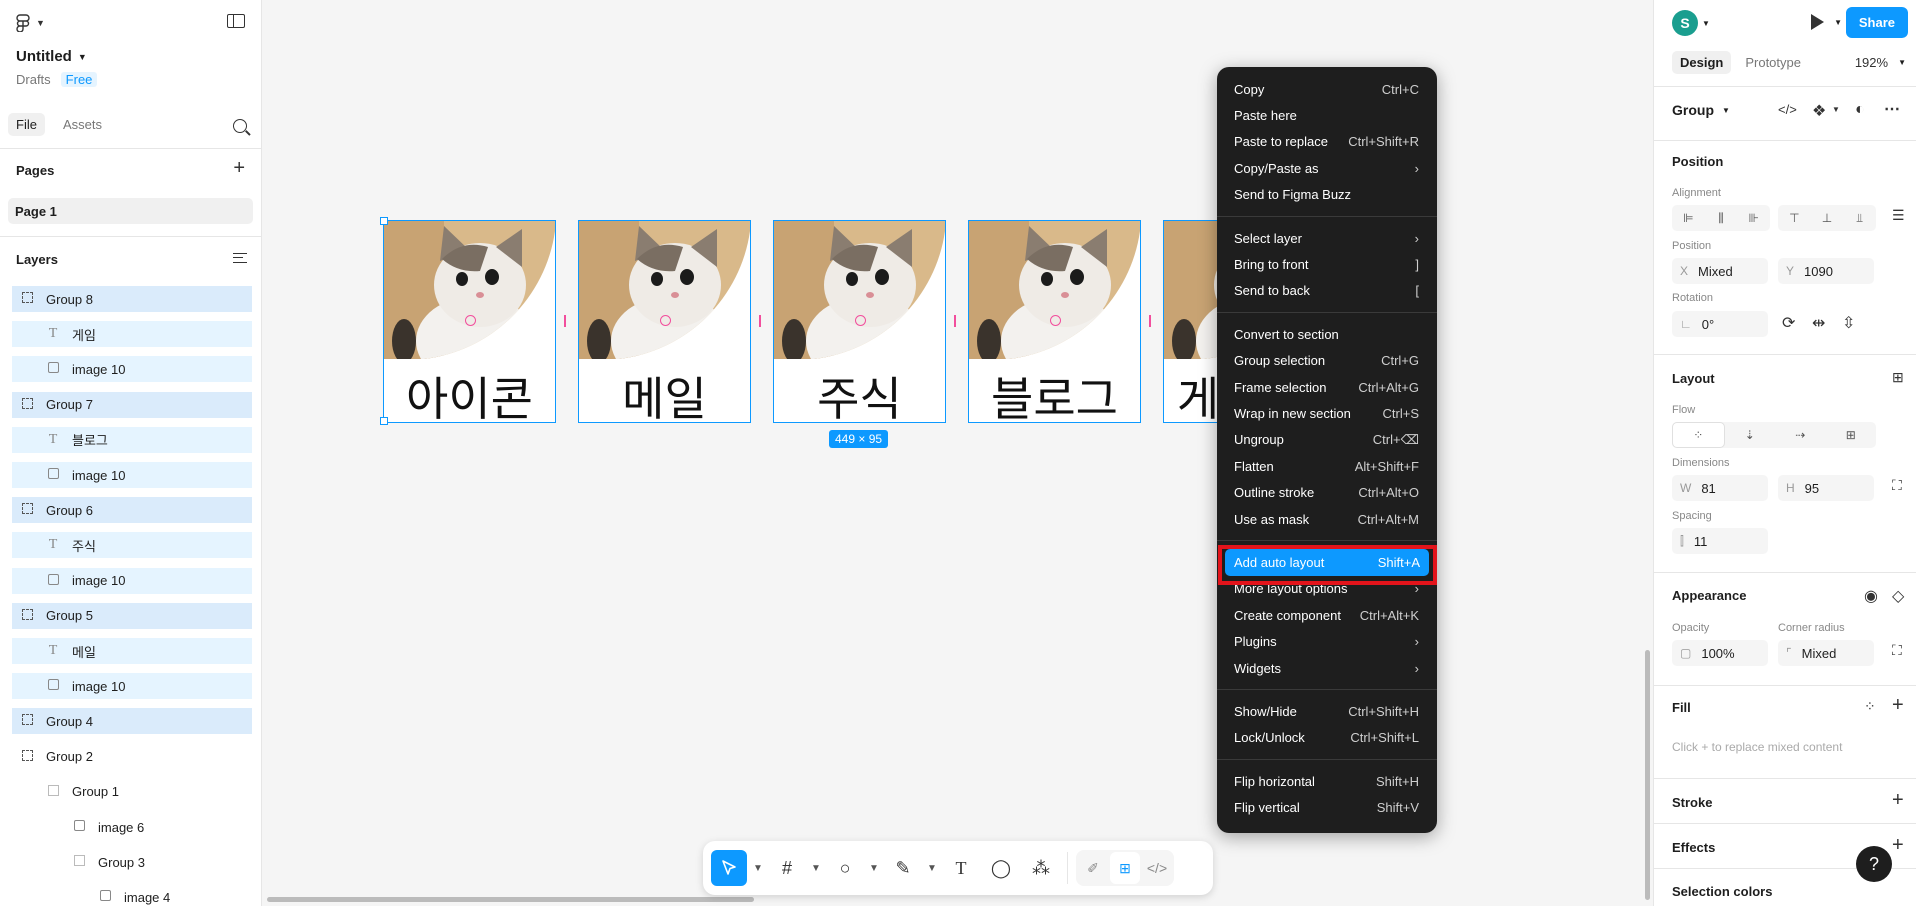 The width and height of the screenshot is (1916, 906). What do you see at coordinates (132, 757) in the screenshot?
I see `layer-row: Group 2` at bounding box center [132, 757].